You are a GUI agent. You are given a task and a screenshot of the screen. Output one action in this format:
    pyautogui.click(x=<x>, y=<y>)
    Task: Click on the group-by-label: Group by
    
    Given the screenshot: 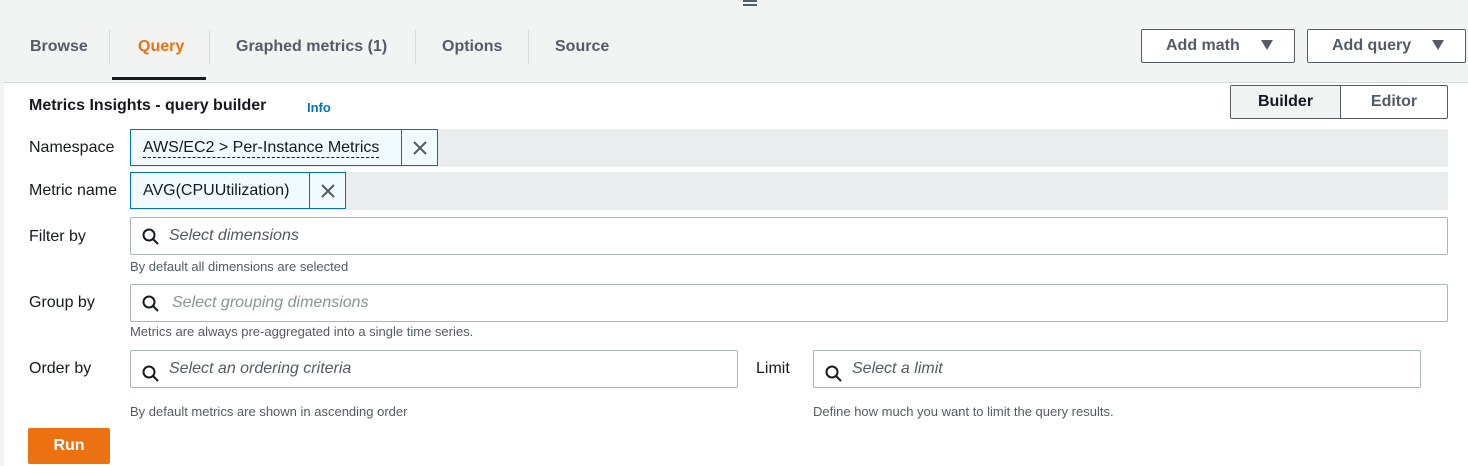 What is the action you would take?
    pyautogui.click(x=62, y=302)
    